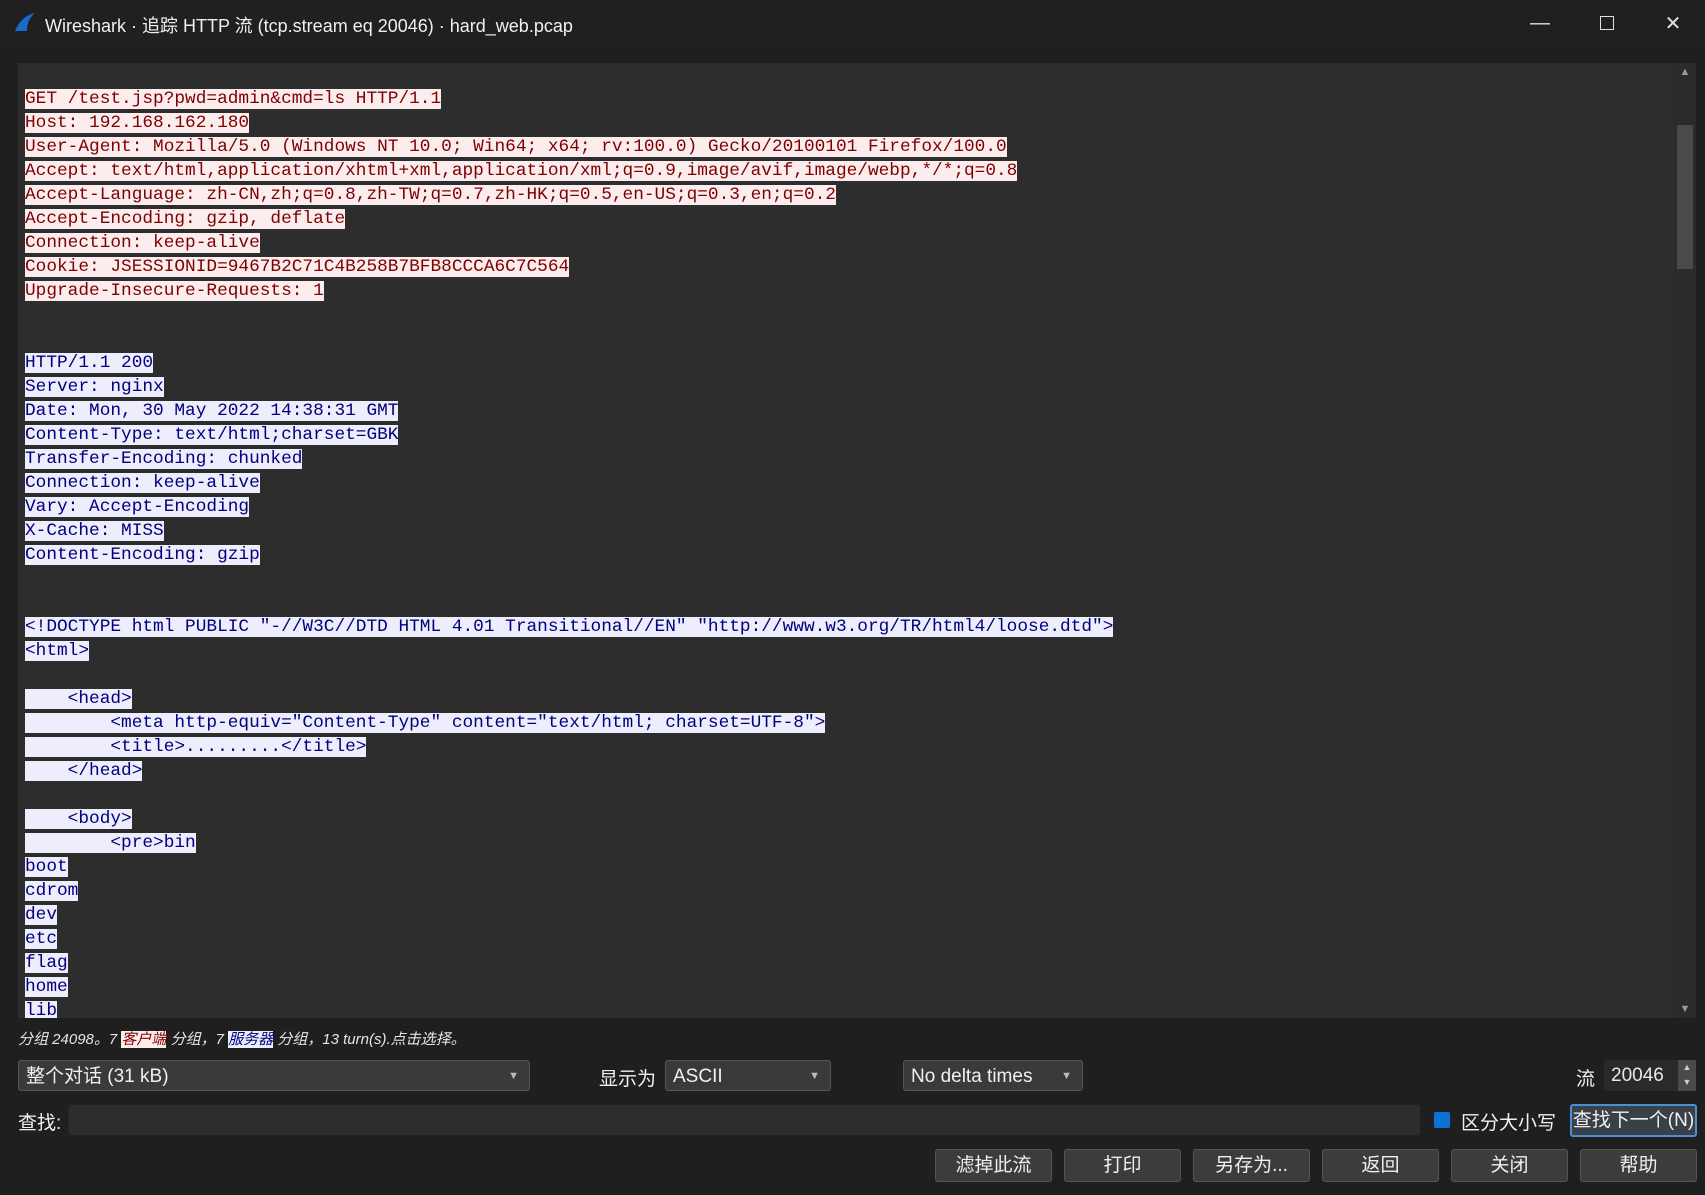 This screenshot has height=1195, width=1705. I want to click on minimize-button: —, so click(1540, 23).